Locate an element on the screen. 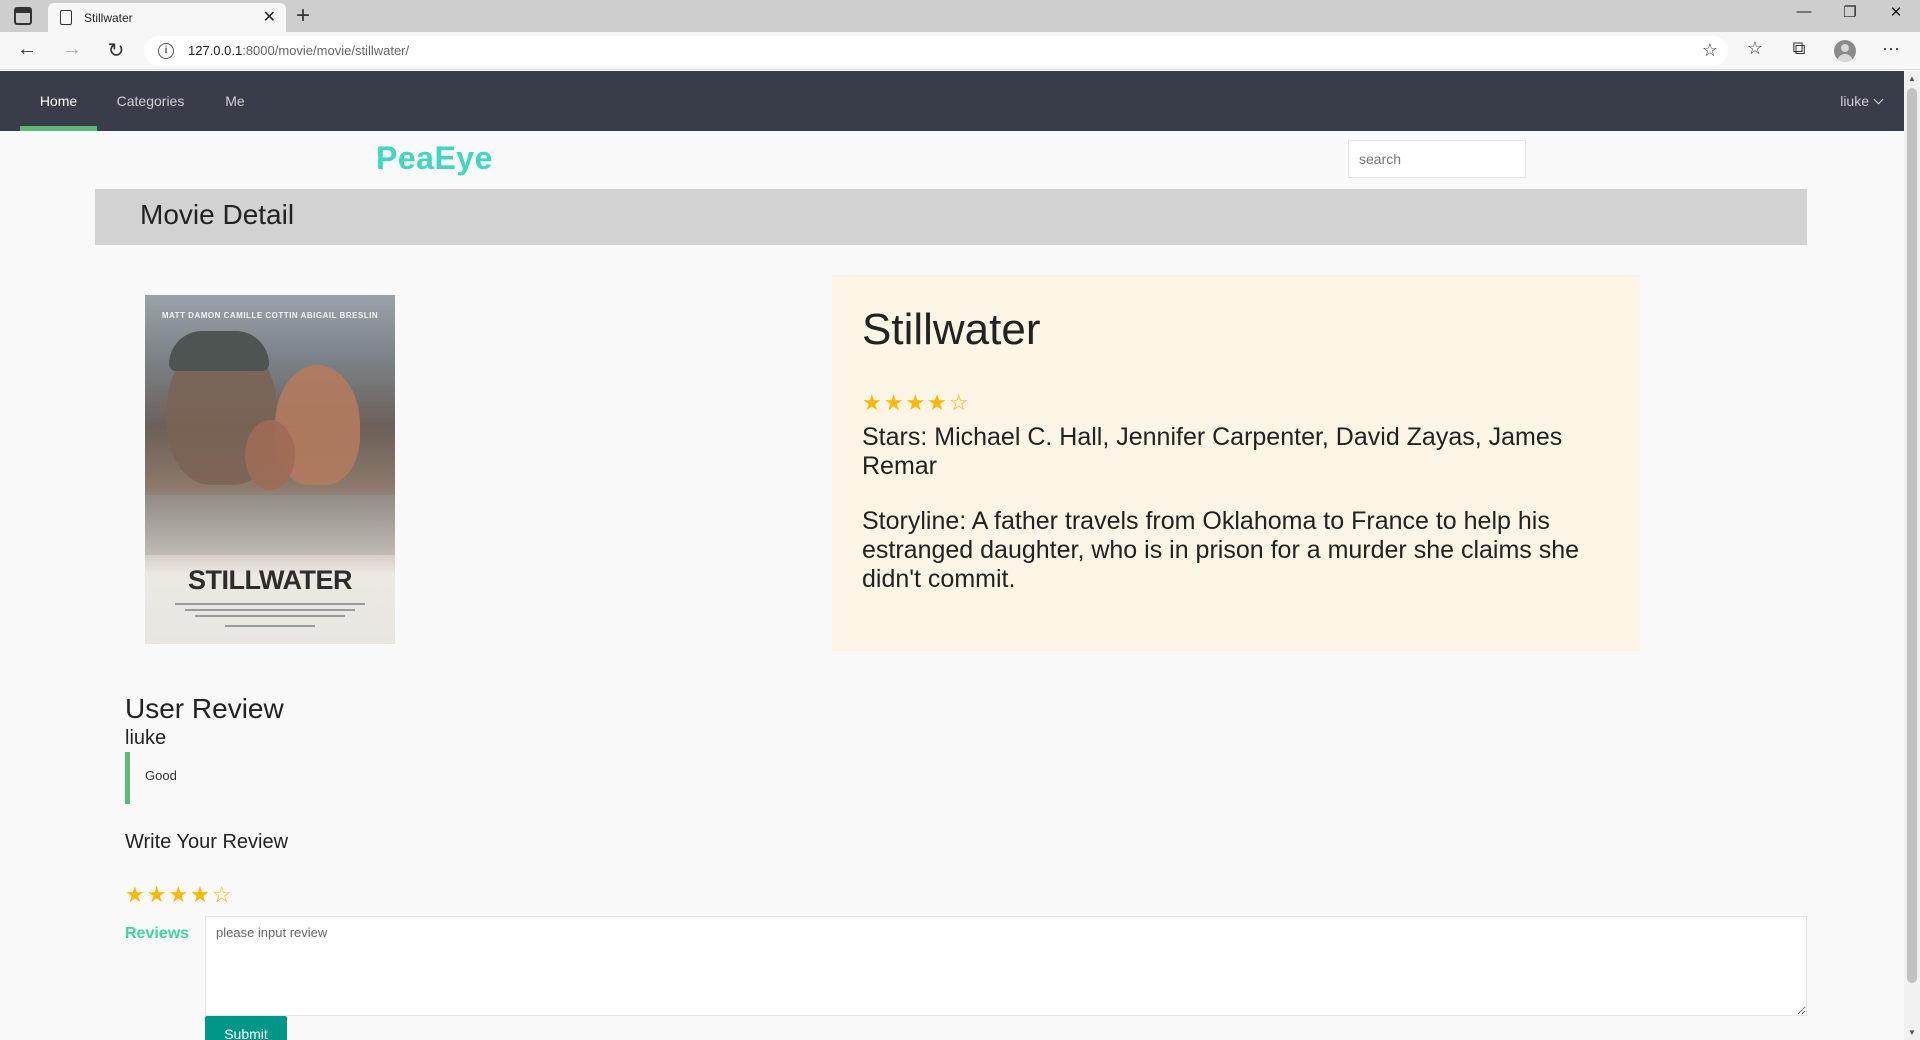 The height and width of the screenshot is (1040, 1920). reviews-label: Reviews is located at coordinates (157, 933).